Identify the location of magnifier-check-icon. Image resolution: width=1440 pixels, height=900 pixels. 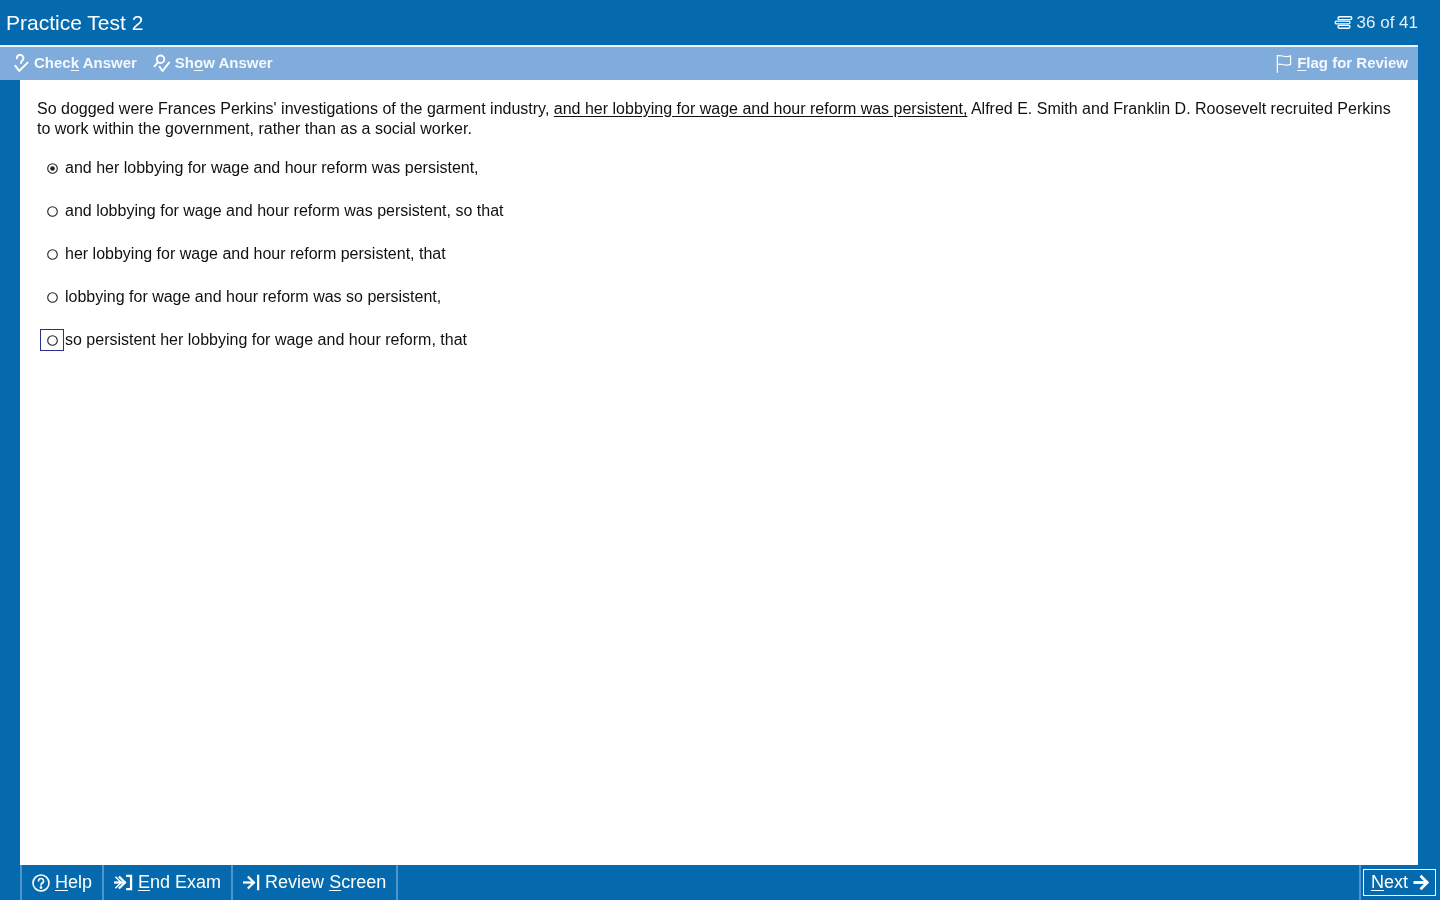
(161, 63).